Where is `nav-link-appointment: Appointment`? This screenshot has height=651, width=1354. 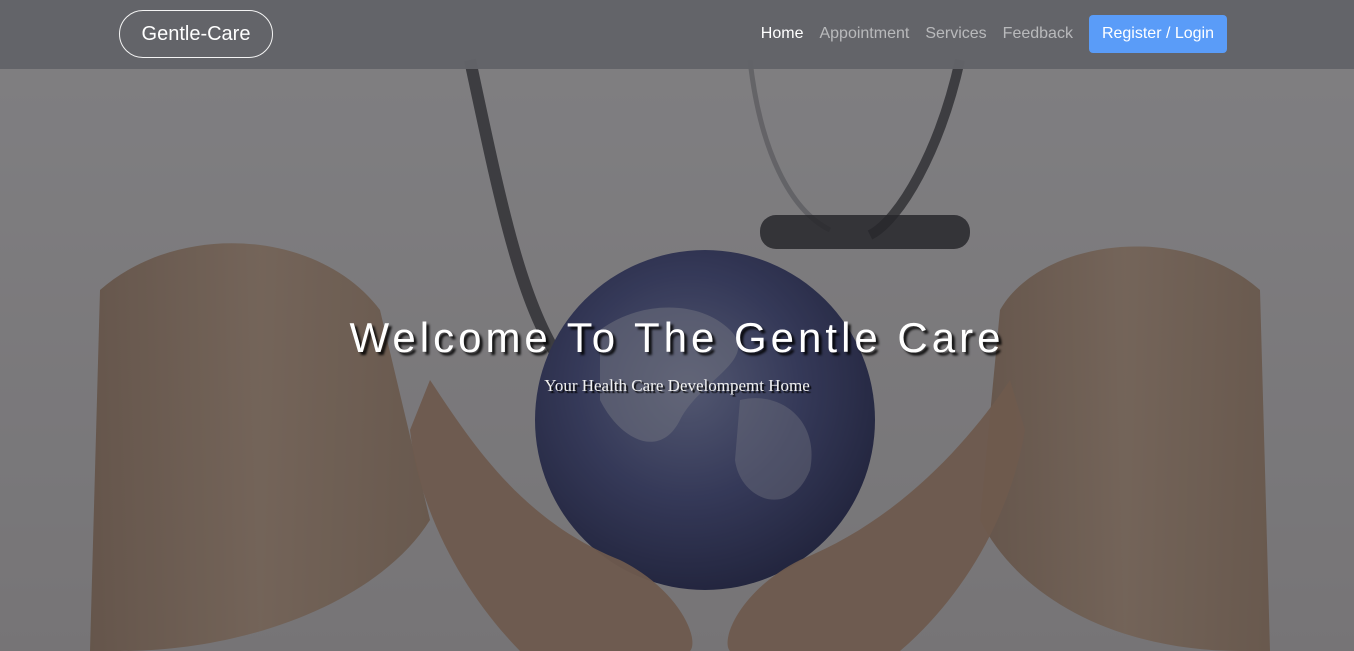
nav-link-appointment: Appointment is located at coordinates (864, 34).